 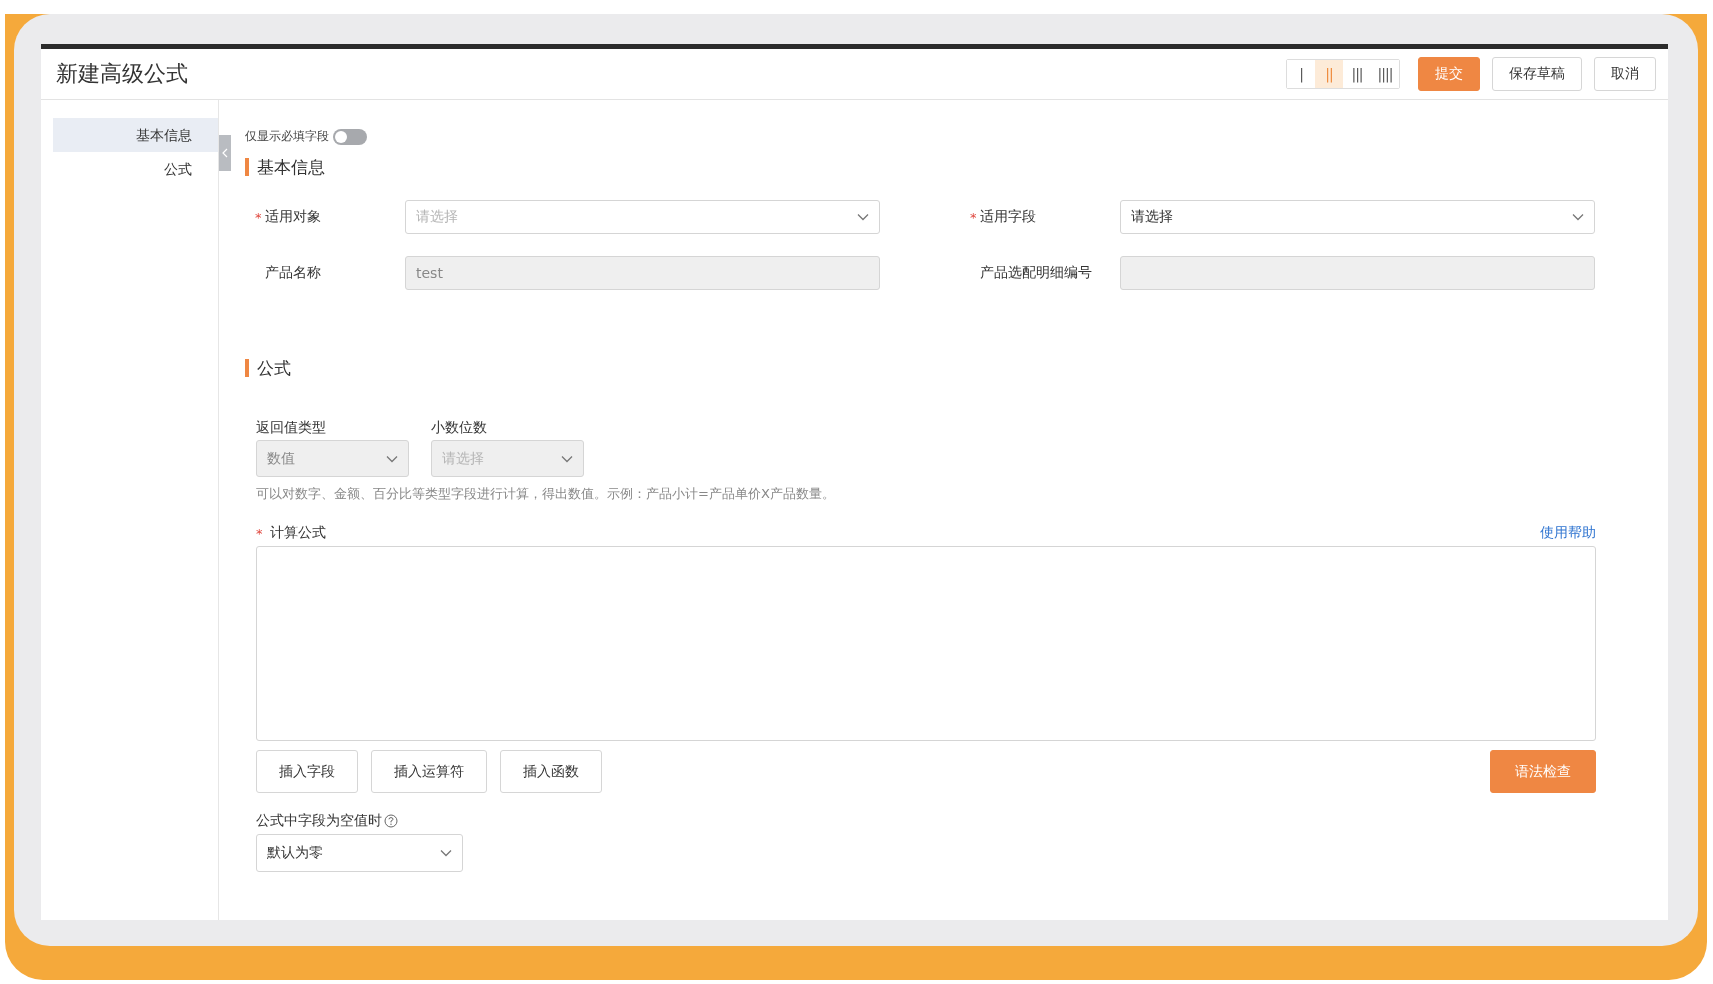 I want to click on field-label: 适用字段, so click(x=1008, y=217).